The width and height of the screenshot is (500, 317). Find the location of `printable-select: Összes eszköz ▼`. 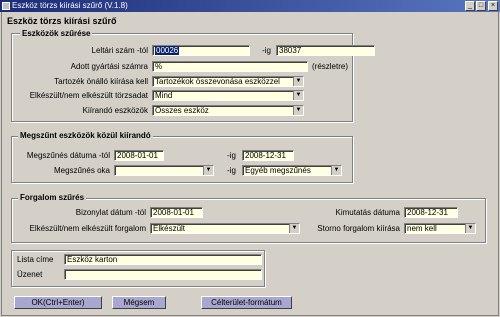

printable-select: Összes eszköz ▼ is located at coordinates (228, 110).